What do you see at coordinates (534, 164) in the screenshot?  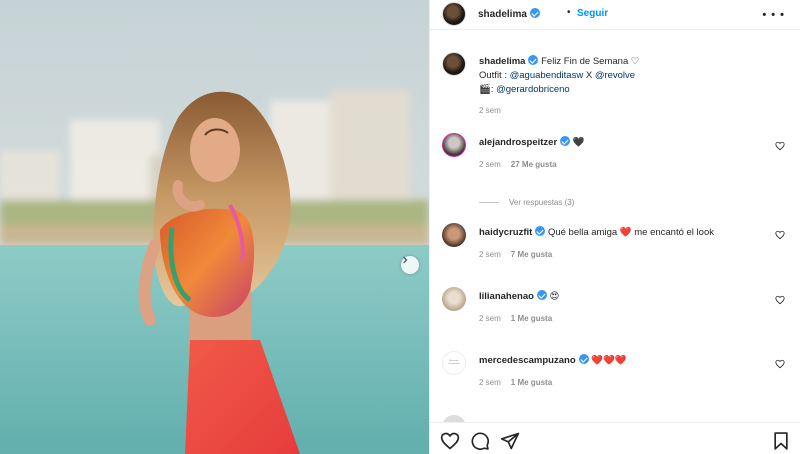 I see `comment-likes: 27 Me gusta` at bounding box center [534, 164].